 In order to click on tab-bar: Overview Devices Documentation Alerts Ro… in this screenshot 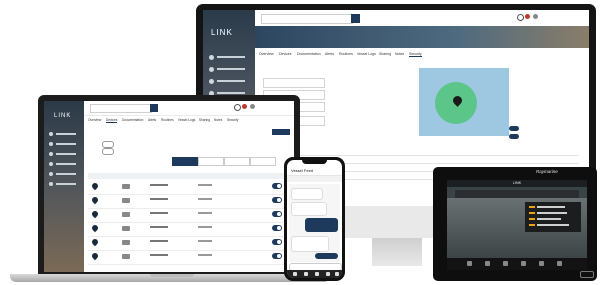, I will do `click(188, 121)`.